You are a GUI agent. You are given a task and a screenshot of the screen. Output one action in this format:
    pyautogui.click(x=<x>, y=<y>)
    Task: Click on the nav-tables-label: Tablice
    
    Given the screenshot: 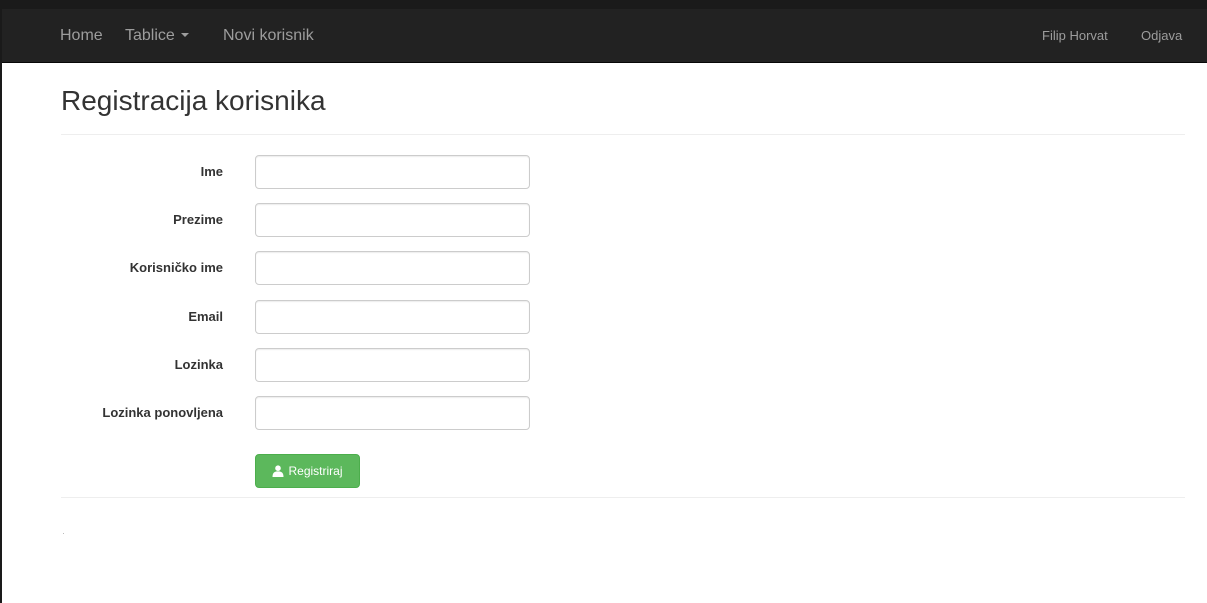 What is the action you would take?
    pyautogui.click(x=150, y=35)
    